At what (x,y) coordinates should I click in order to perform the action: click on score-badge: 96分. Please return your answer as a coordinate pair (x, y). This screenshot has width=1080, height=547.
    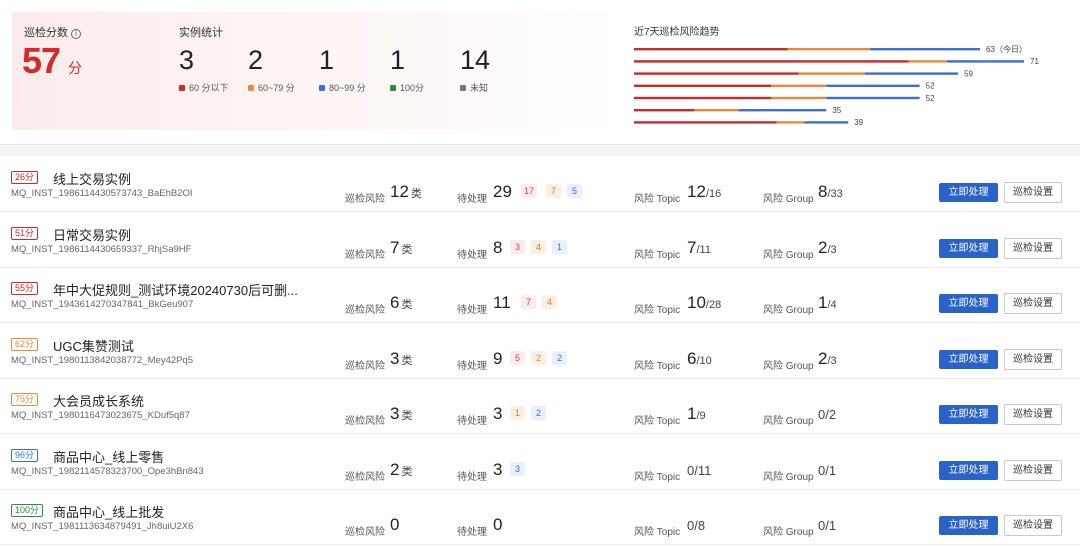
    Looking at the image, I should click on (25, 455).